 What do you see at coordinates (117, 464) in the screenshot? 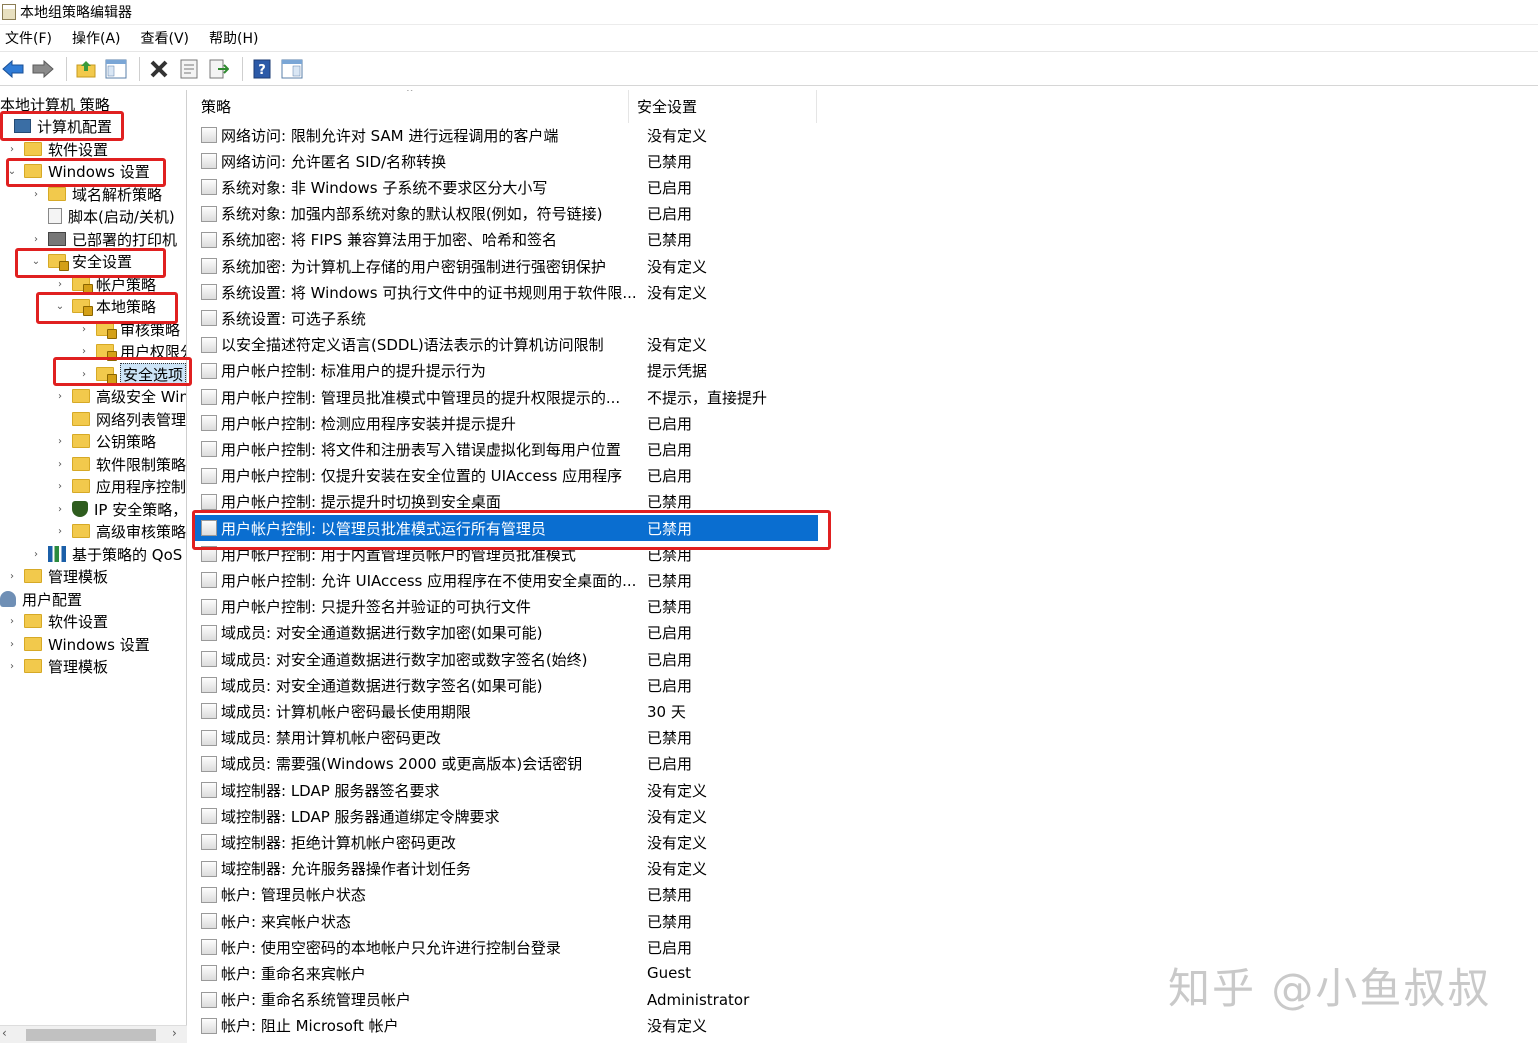
I see `tree-node-software-restriction: › 软件限制策略` at bounding box center [117, 464].